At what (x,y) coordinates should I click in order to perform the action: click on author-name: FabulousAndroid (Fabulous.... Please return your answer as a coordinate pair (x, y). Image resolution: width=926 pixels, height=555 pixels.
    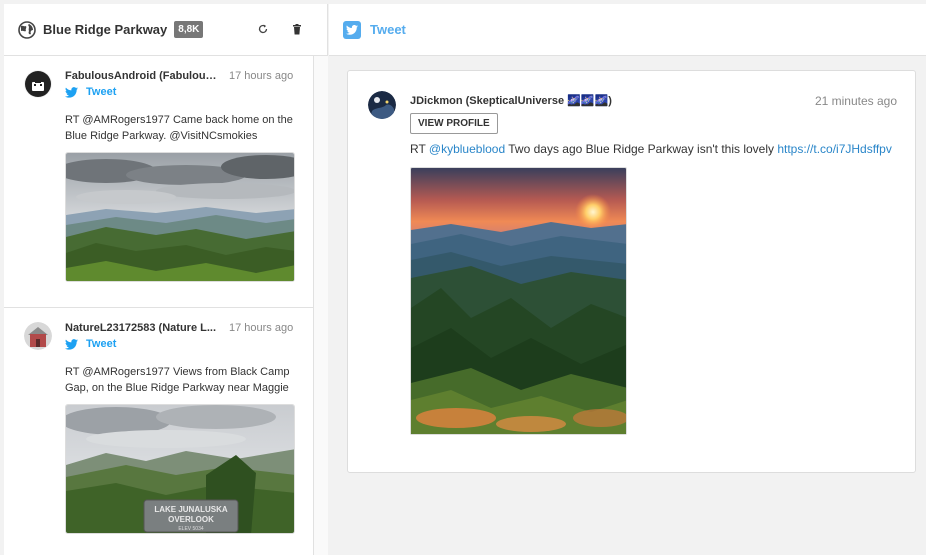
    Looking at the image, I should click on (142, 76).